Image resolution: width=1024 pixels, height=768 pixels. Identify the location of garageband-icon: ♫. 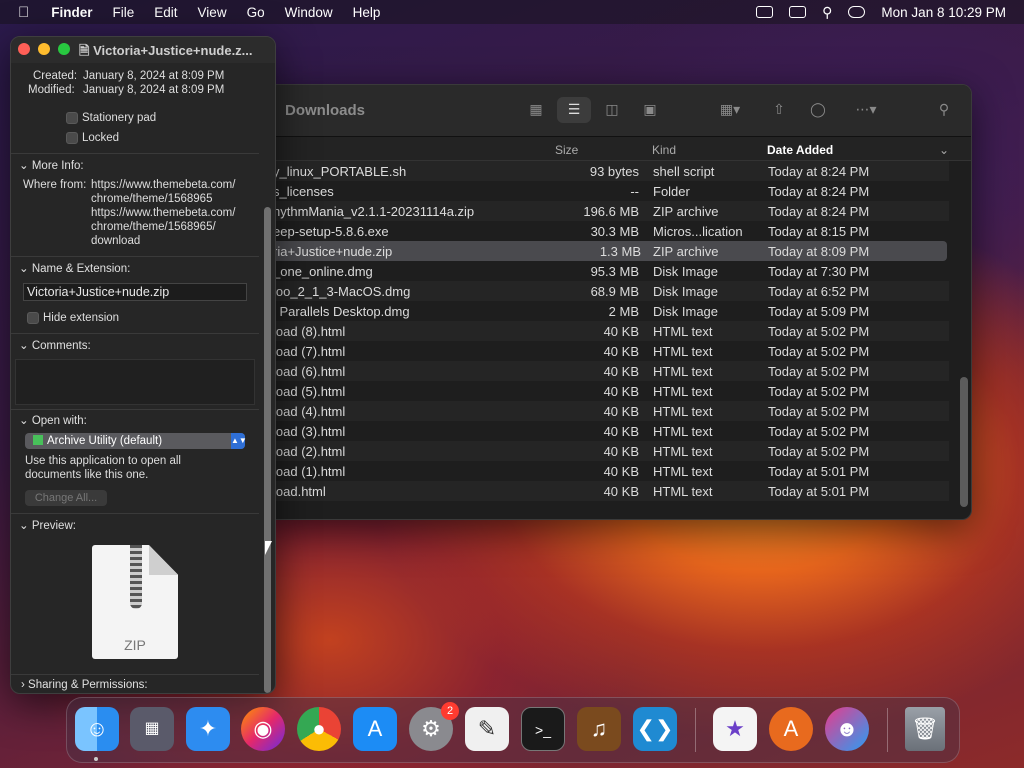
(599, 729).